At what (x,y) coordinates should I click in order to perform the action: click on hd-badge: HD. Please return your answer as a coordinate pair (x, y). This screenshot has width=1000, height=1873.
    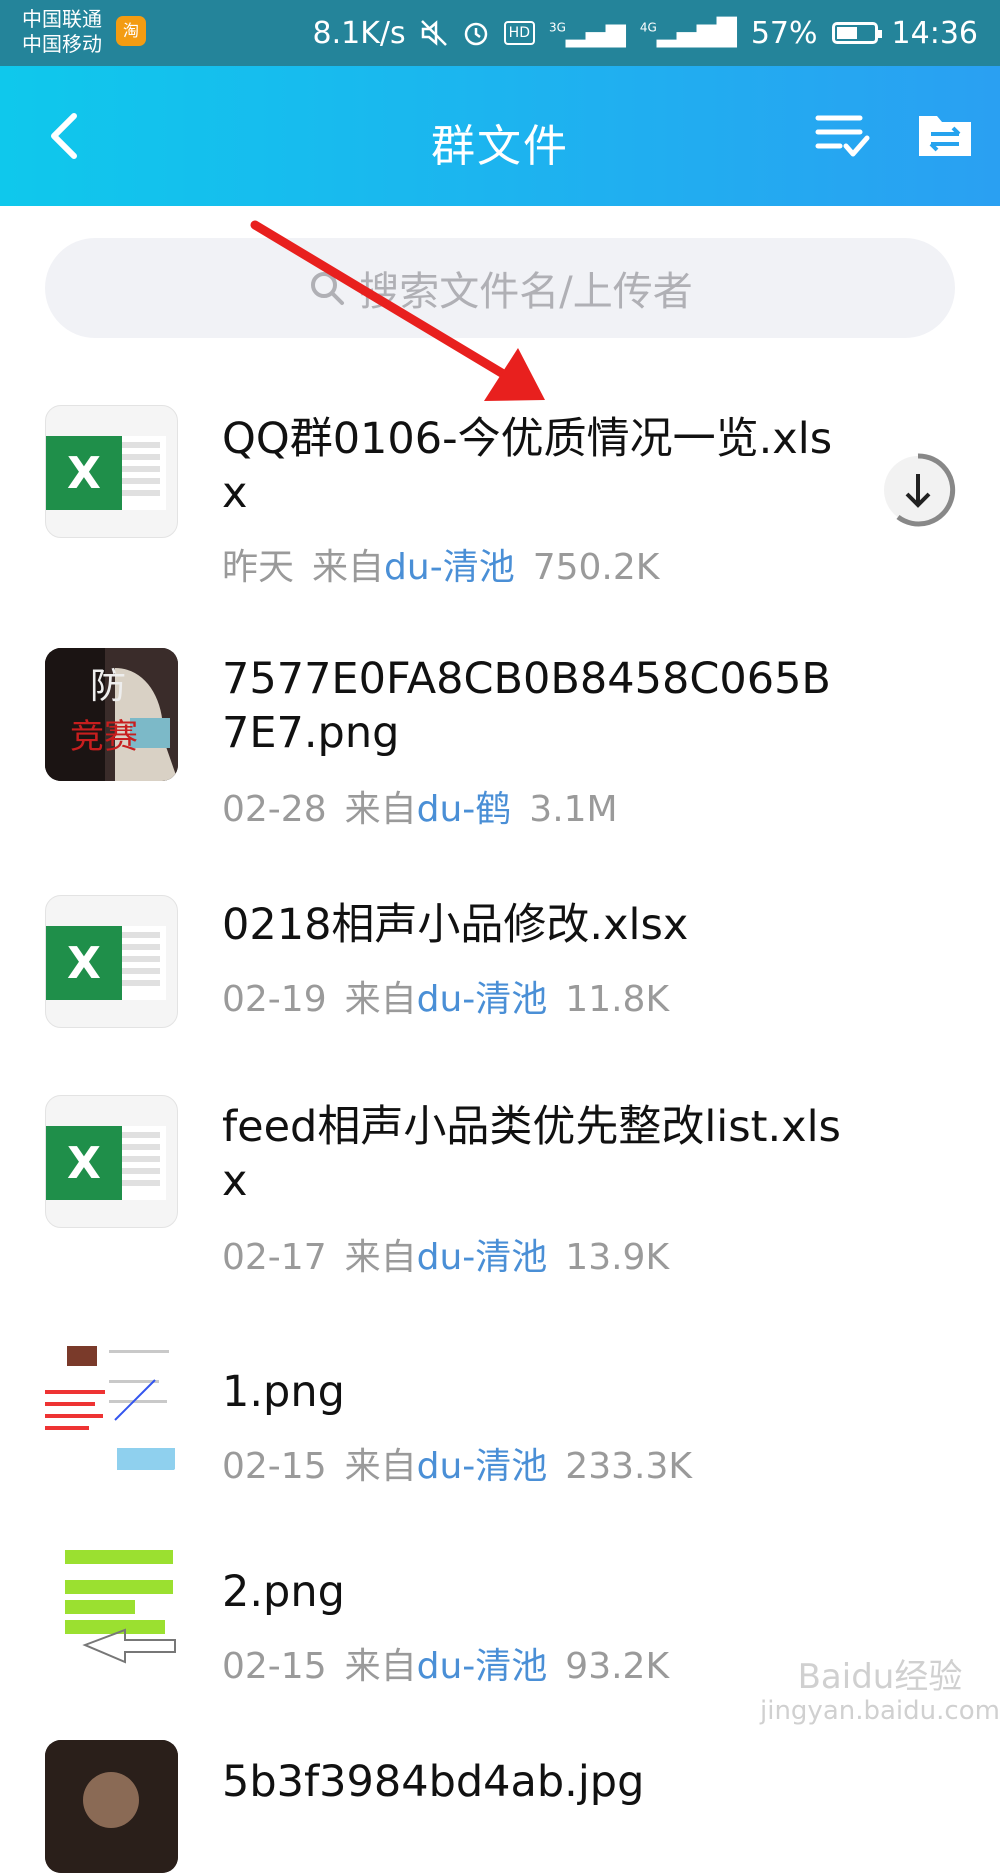
    Looking at the image, I should click on (519, 33).